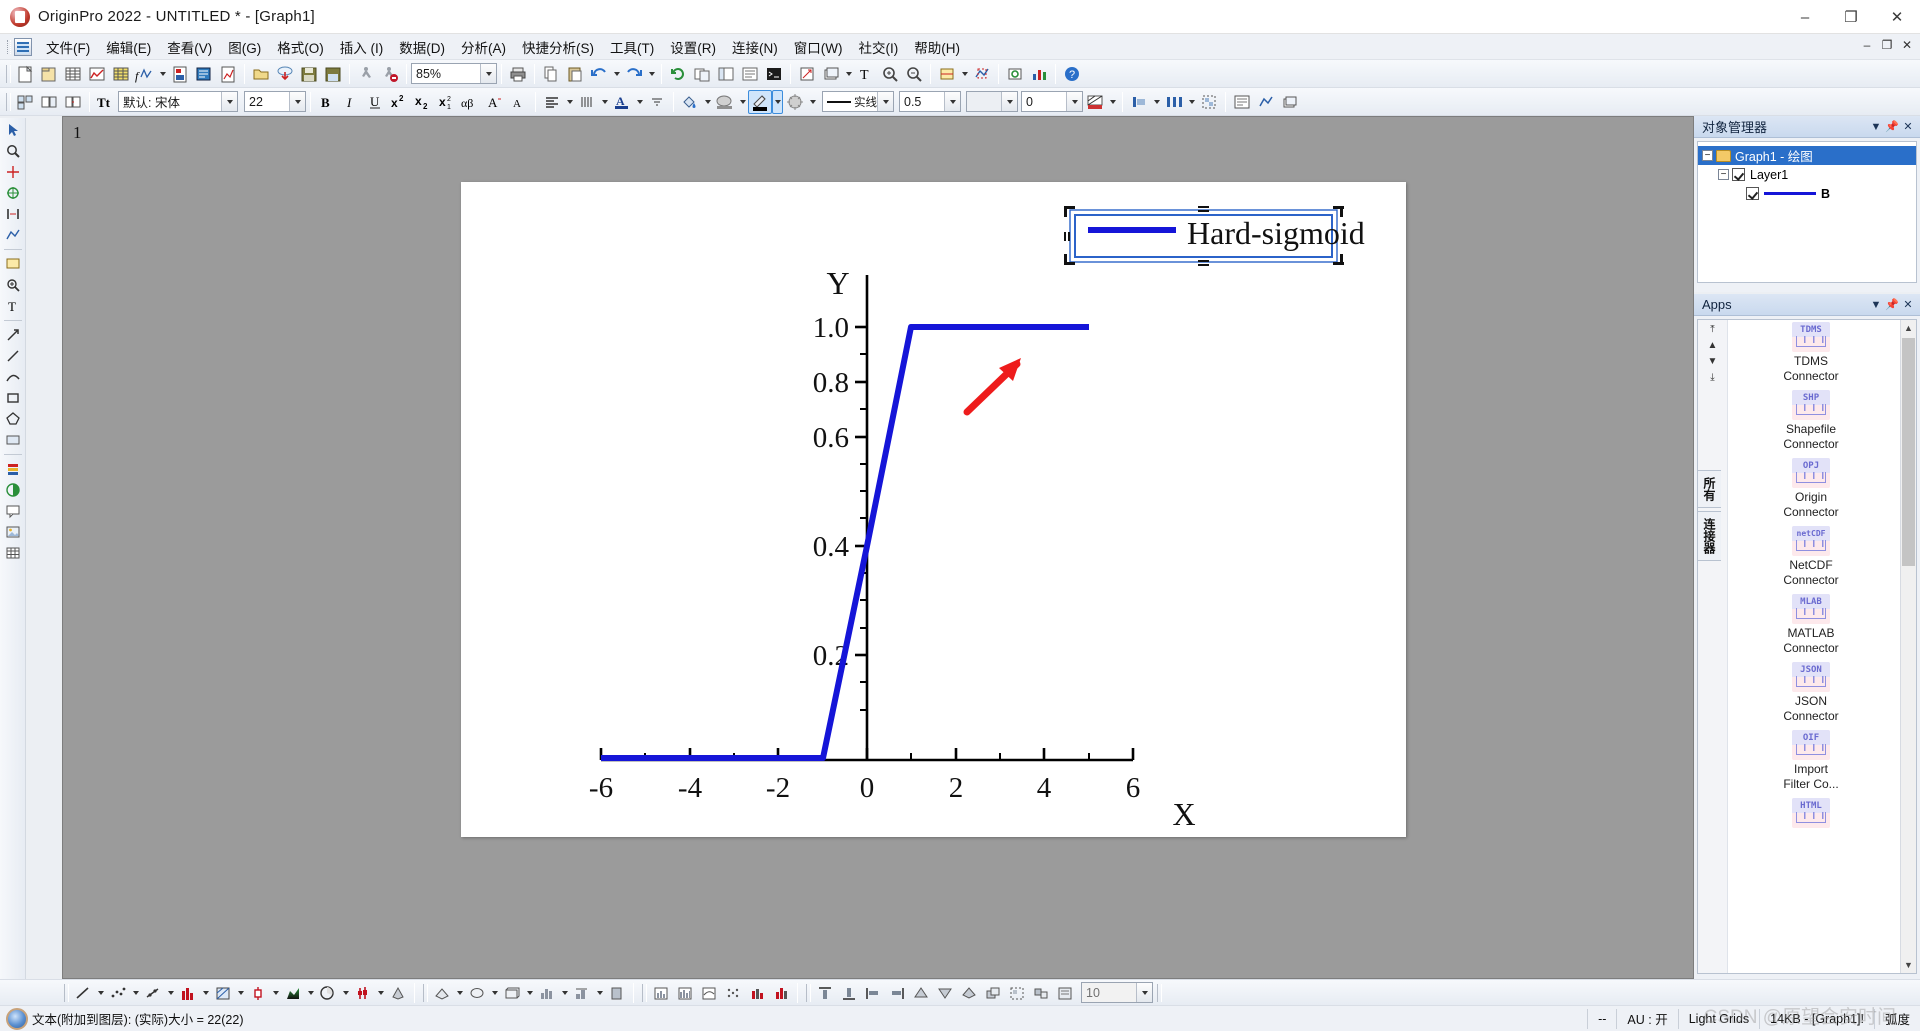 This screenshot has width=1920, height=1031. I want to click on font-size-dropdown-icon, so click(297, 101).